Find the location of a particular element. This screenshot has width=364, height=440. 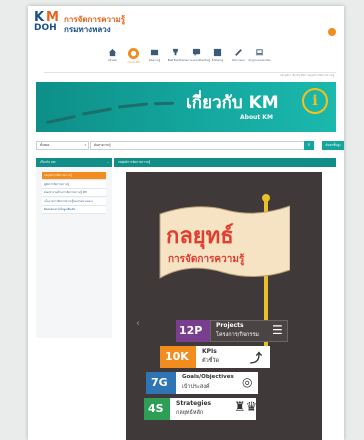

sidebar-item-contact: ติดต่อสอบถามข้อมูลเพิ่มเติม is located at coordinates (74, 210).